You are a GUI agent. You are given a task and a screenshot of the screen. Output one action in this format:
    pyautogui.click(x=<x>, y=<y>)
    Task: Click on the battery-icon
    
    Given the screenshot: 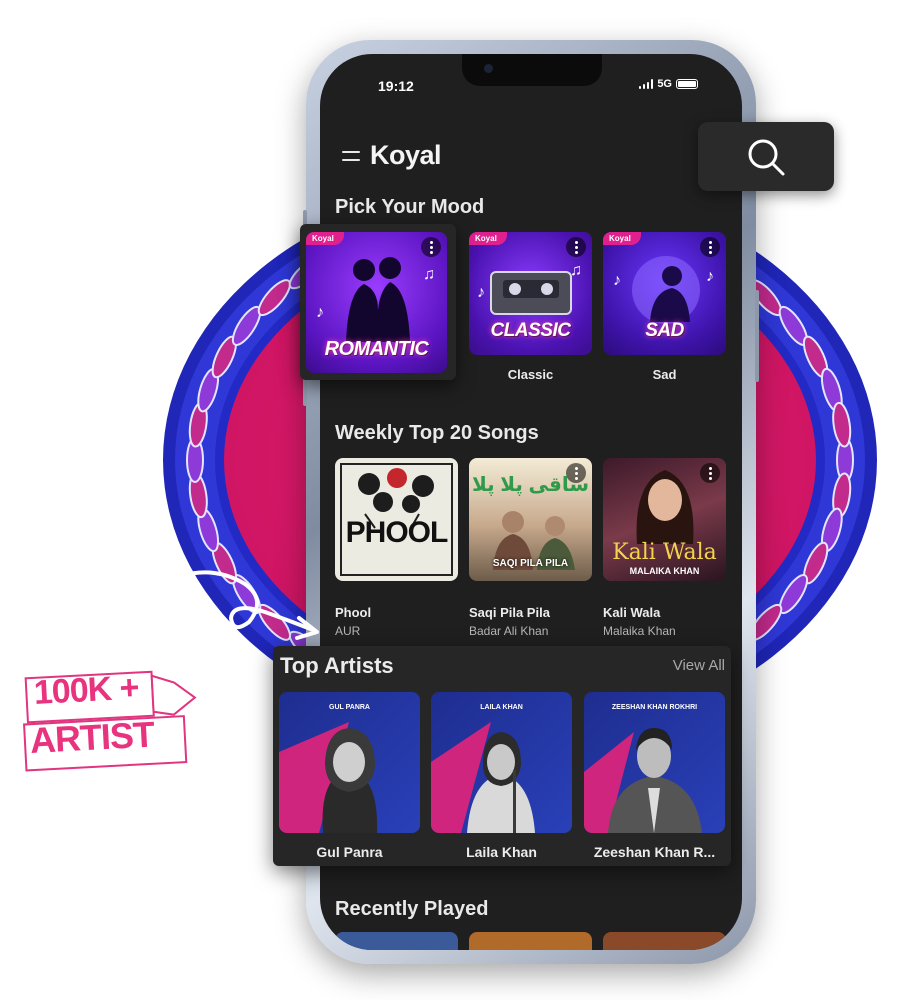 What is the action you would take?
    pyautogui.click(x=687, y=84)
    